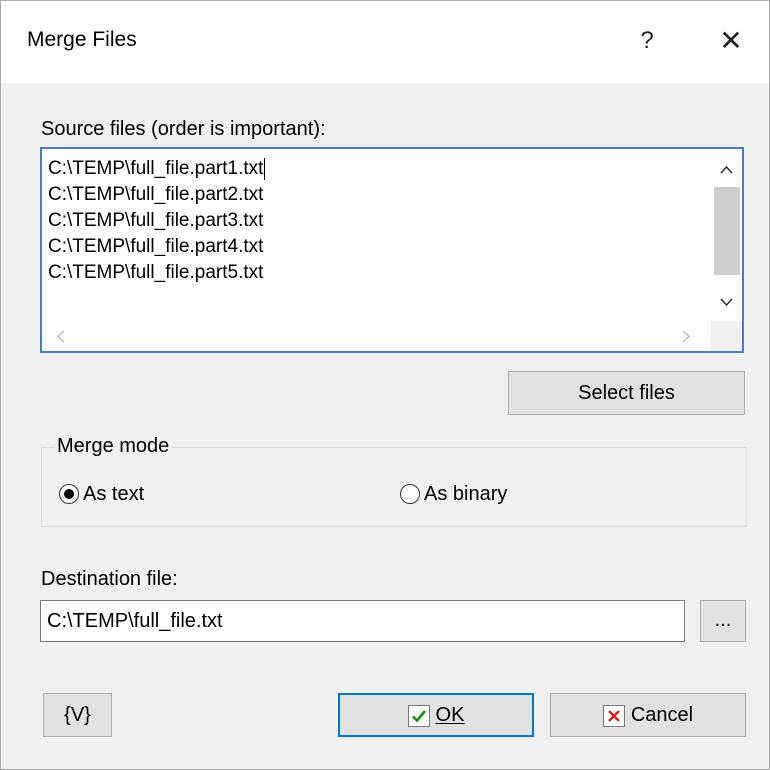 The width and height of the screenshot is (770, 770). What do you see at coordinates (82, 39) in the screenshot?
I see `dialog-title: Merge Files` at bounding box center [82, 39].